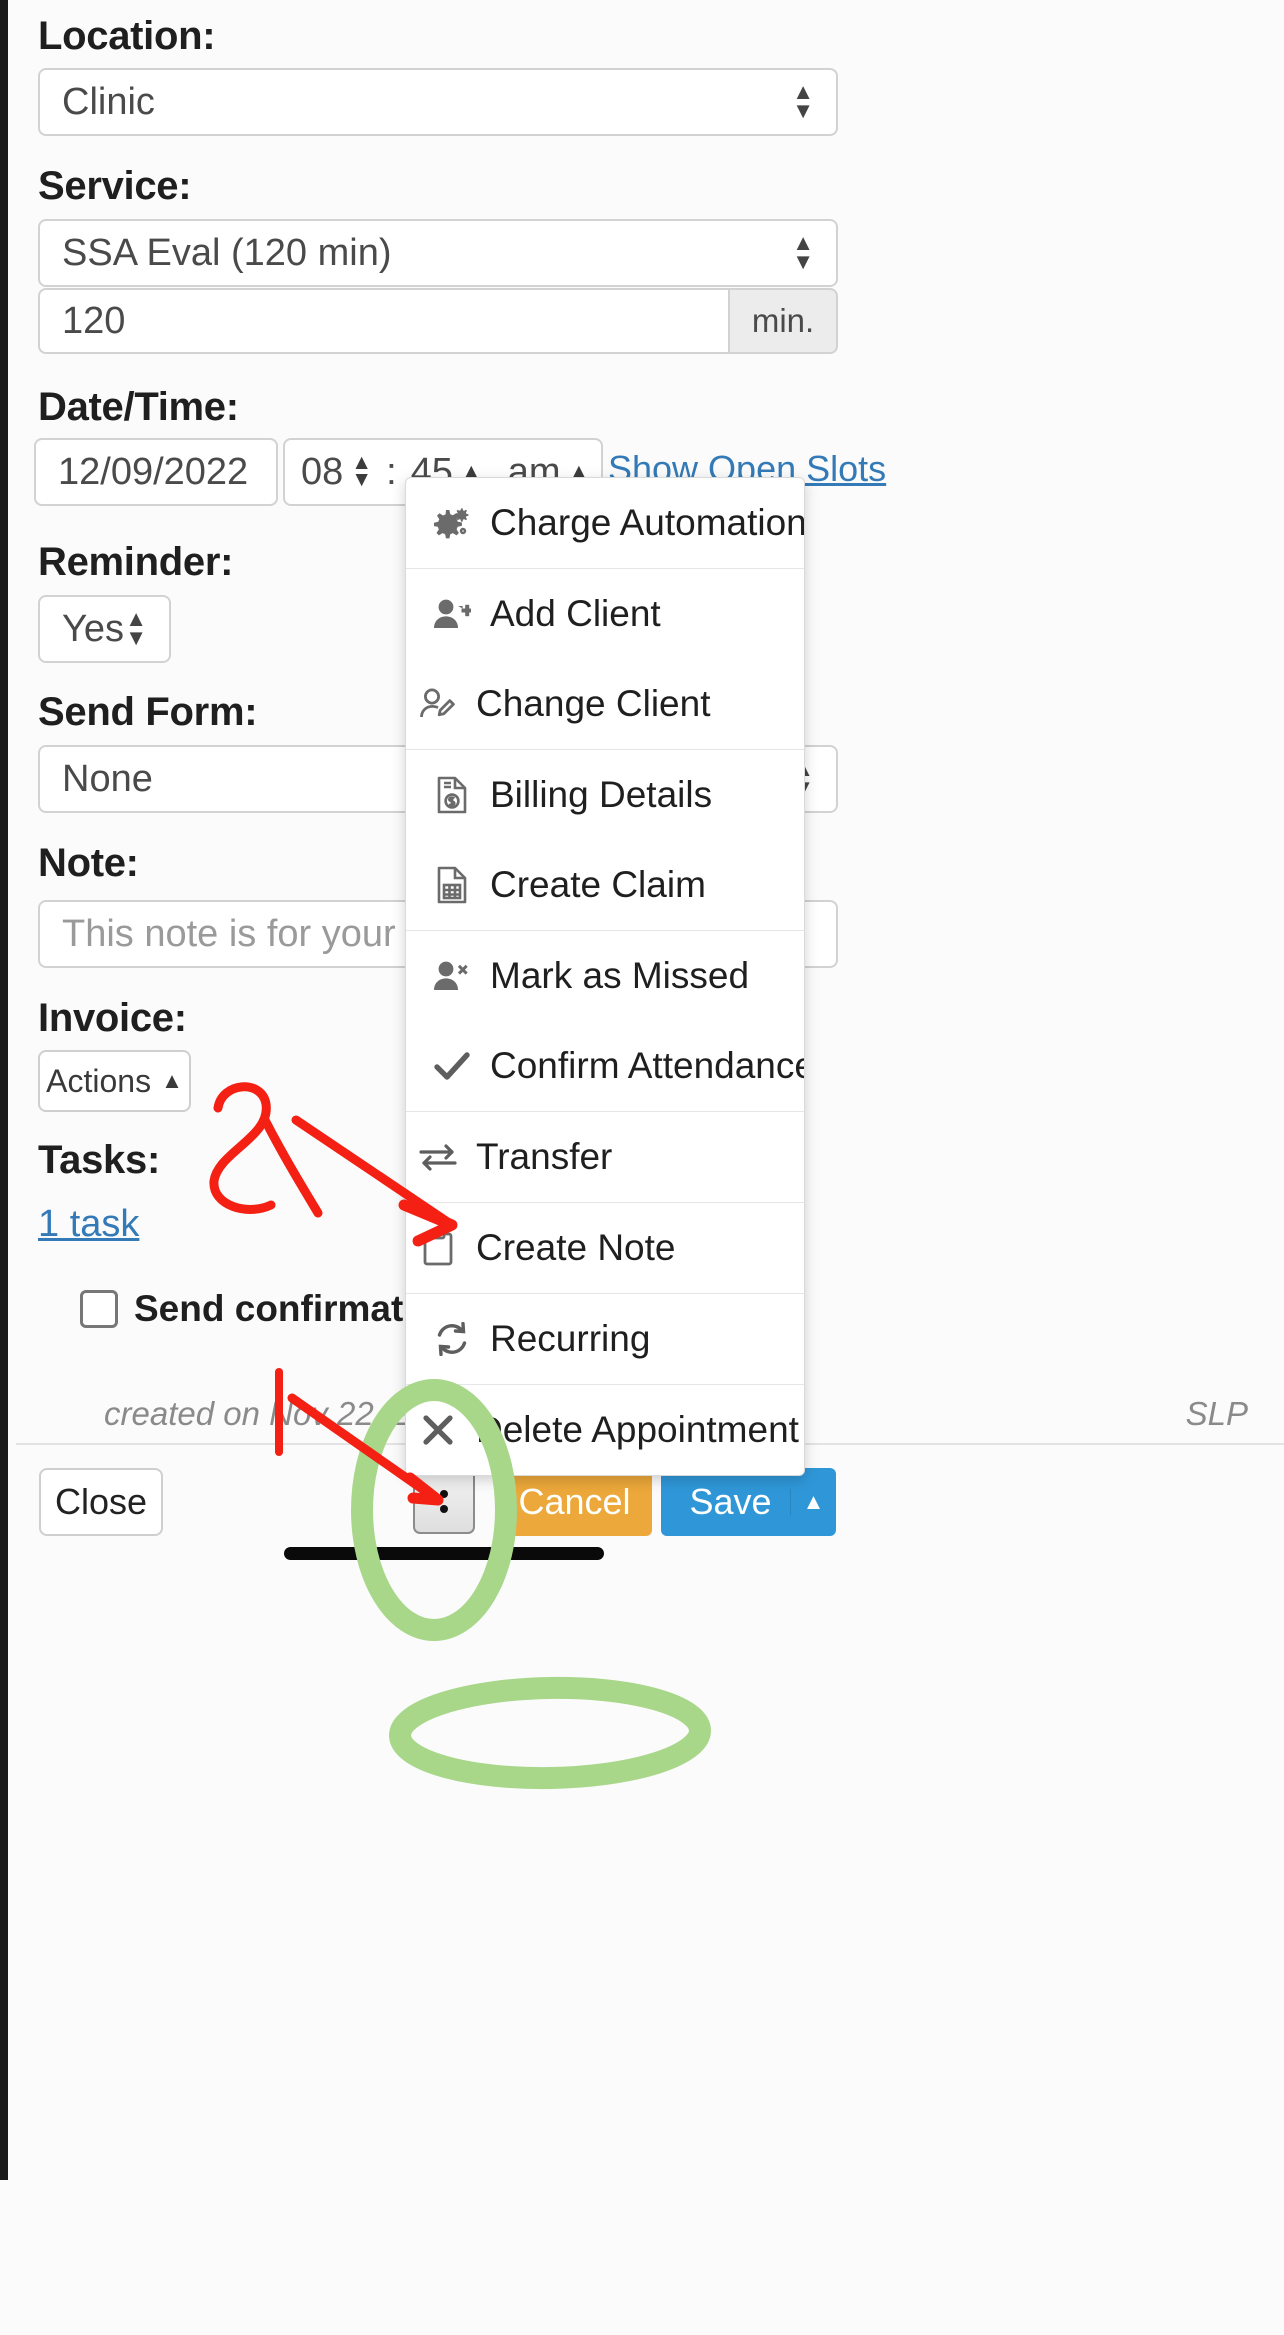 Image resolution: width=1284 pixels, height=2335 pixels. What do you see at coordinates (452, 614) in the screenshot?
I see `user-plus-icon` at bounding box center [452, 614].